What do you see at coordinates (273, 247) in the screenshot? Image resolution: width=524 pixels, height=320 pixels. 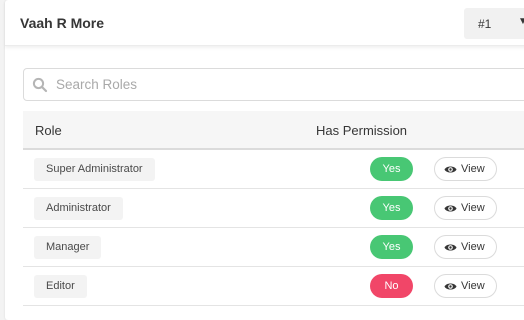 I see `table-row: Manager Yes View` at bounding box center [273, 247].